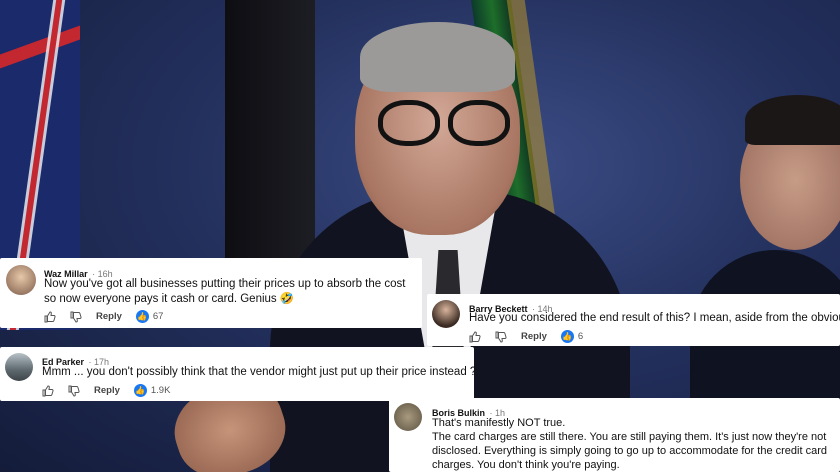  I want to click on dark-flag, so click(270, 130).